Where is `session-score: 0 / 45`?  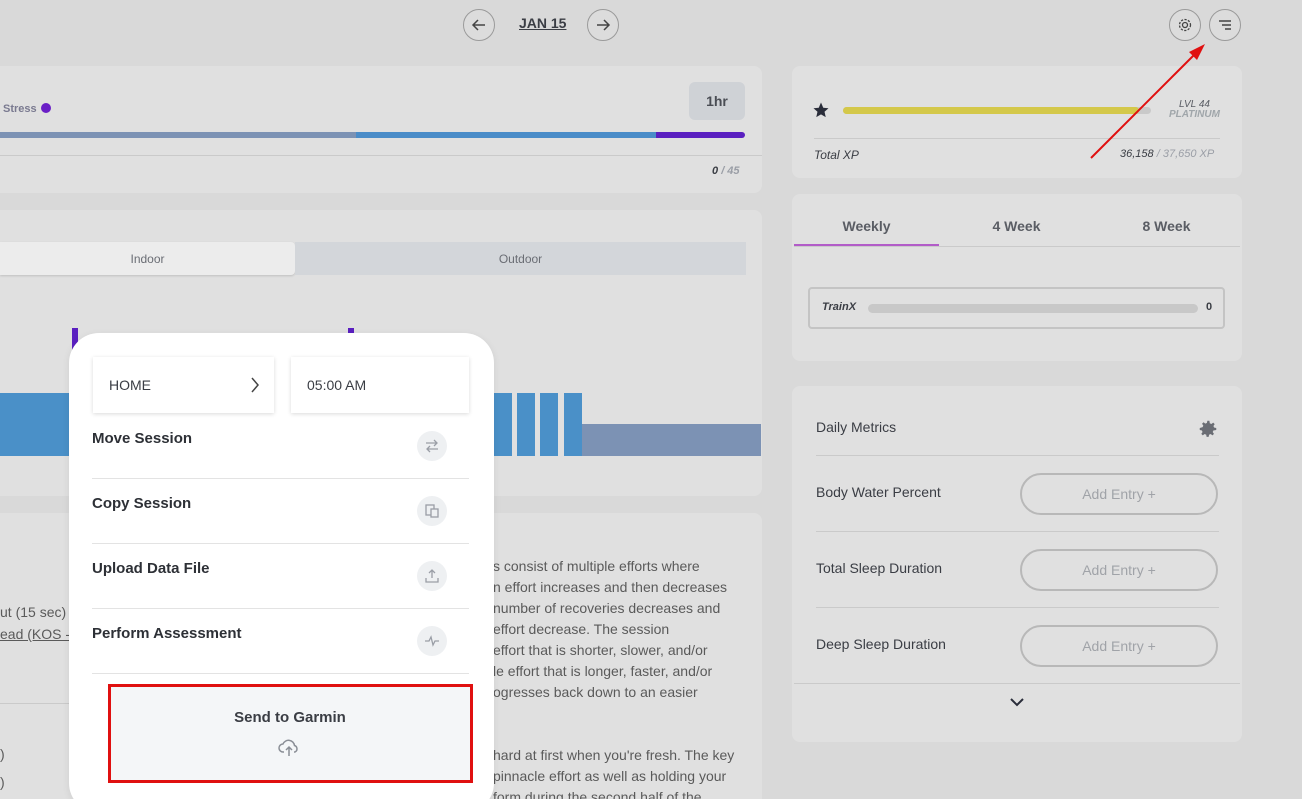 session-score: 0 / 45 is located at coordinates (726, 171).